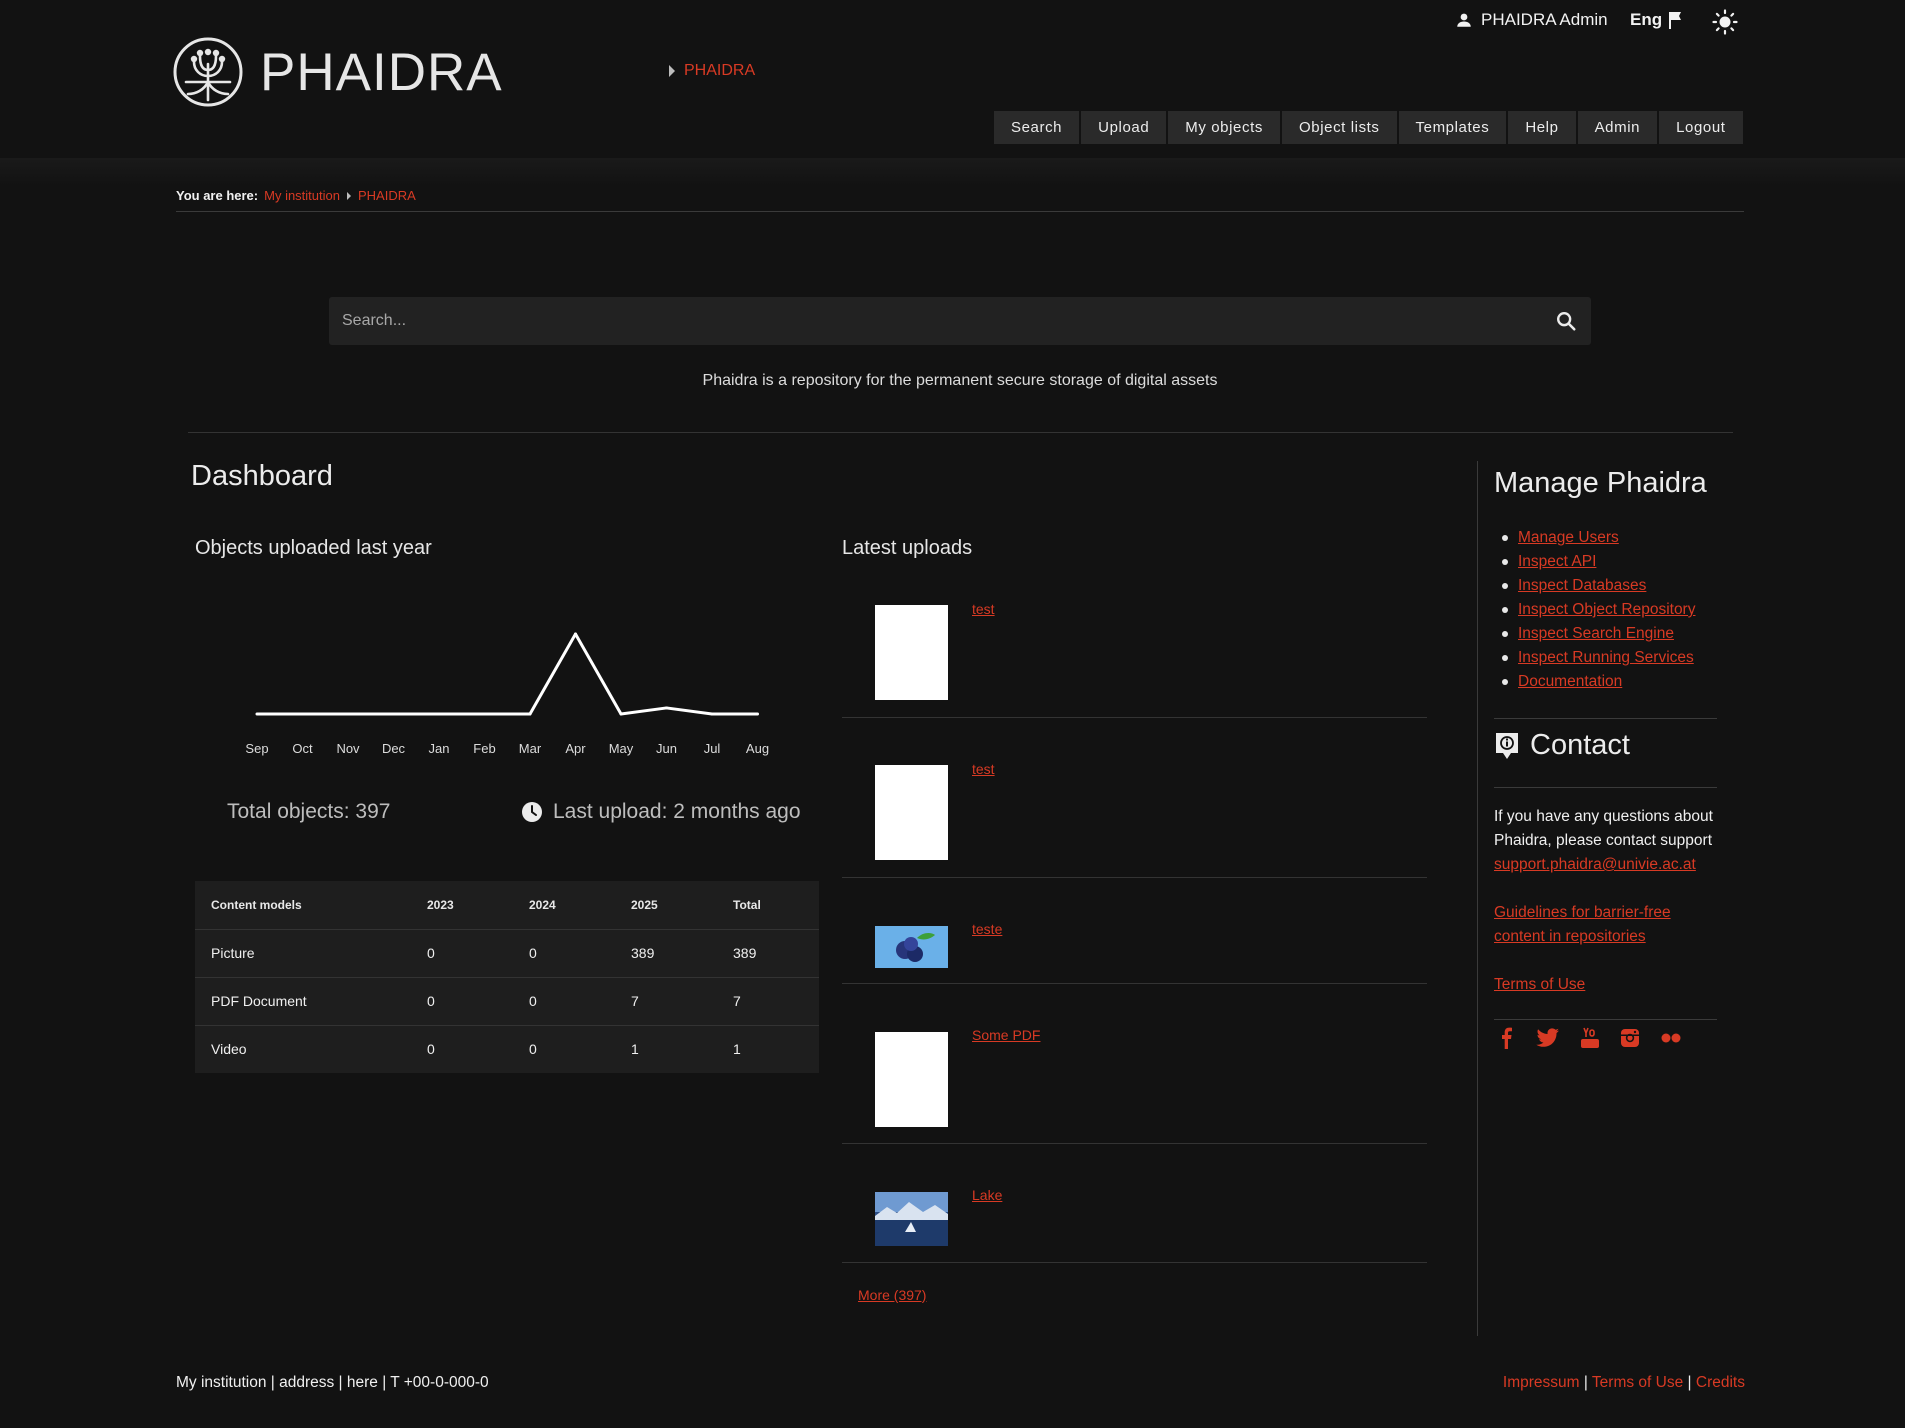  Describe the element at coordinates (1606, 610) in the screenshot. I see `inspect-object-repository-link: Inspect Object Repository` at that location.